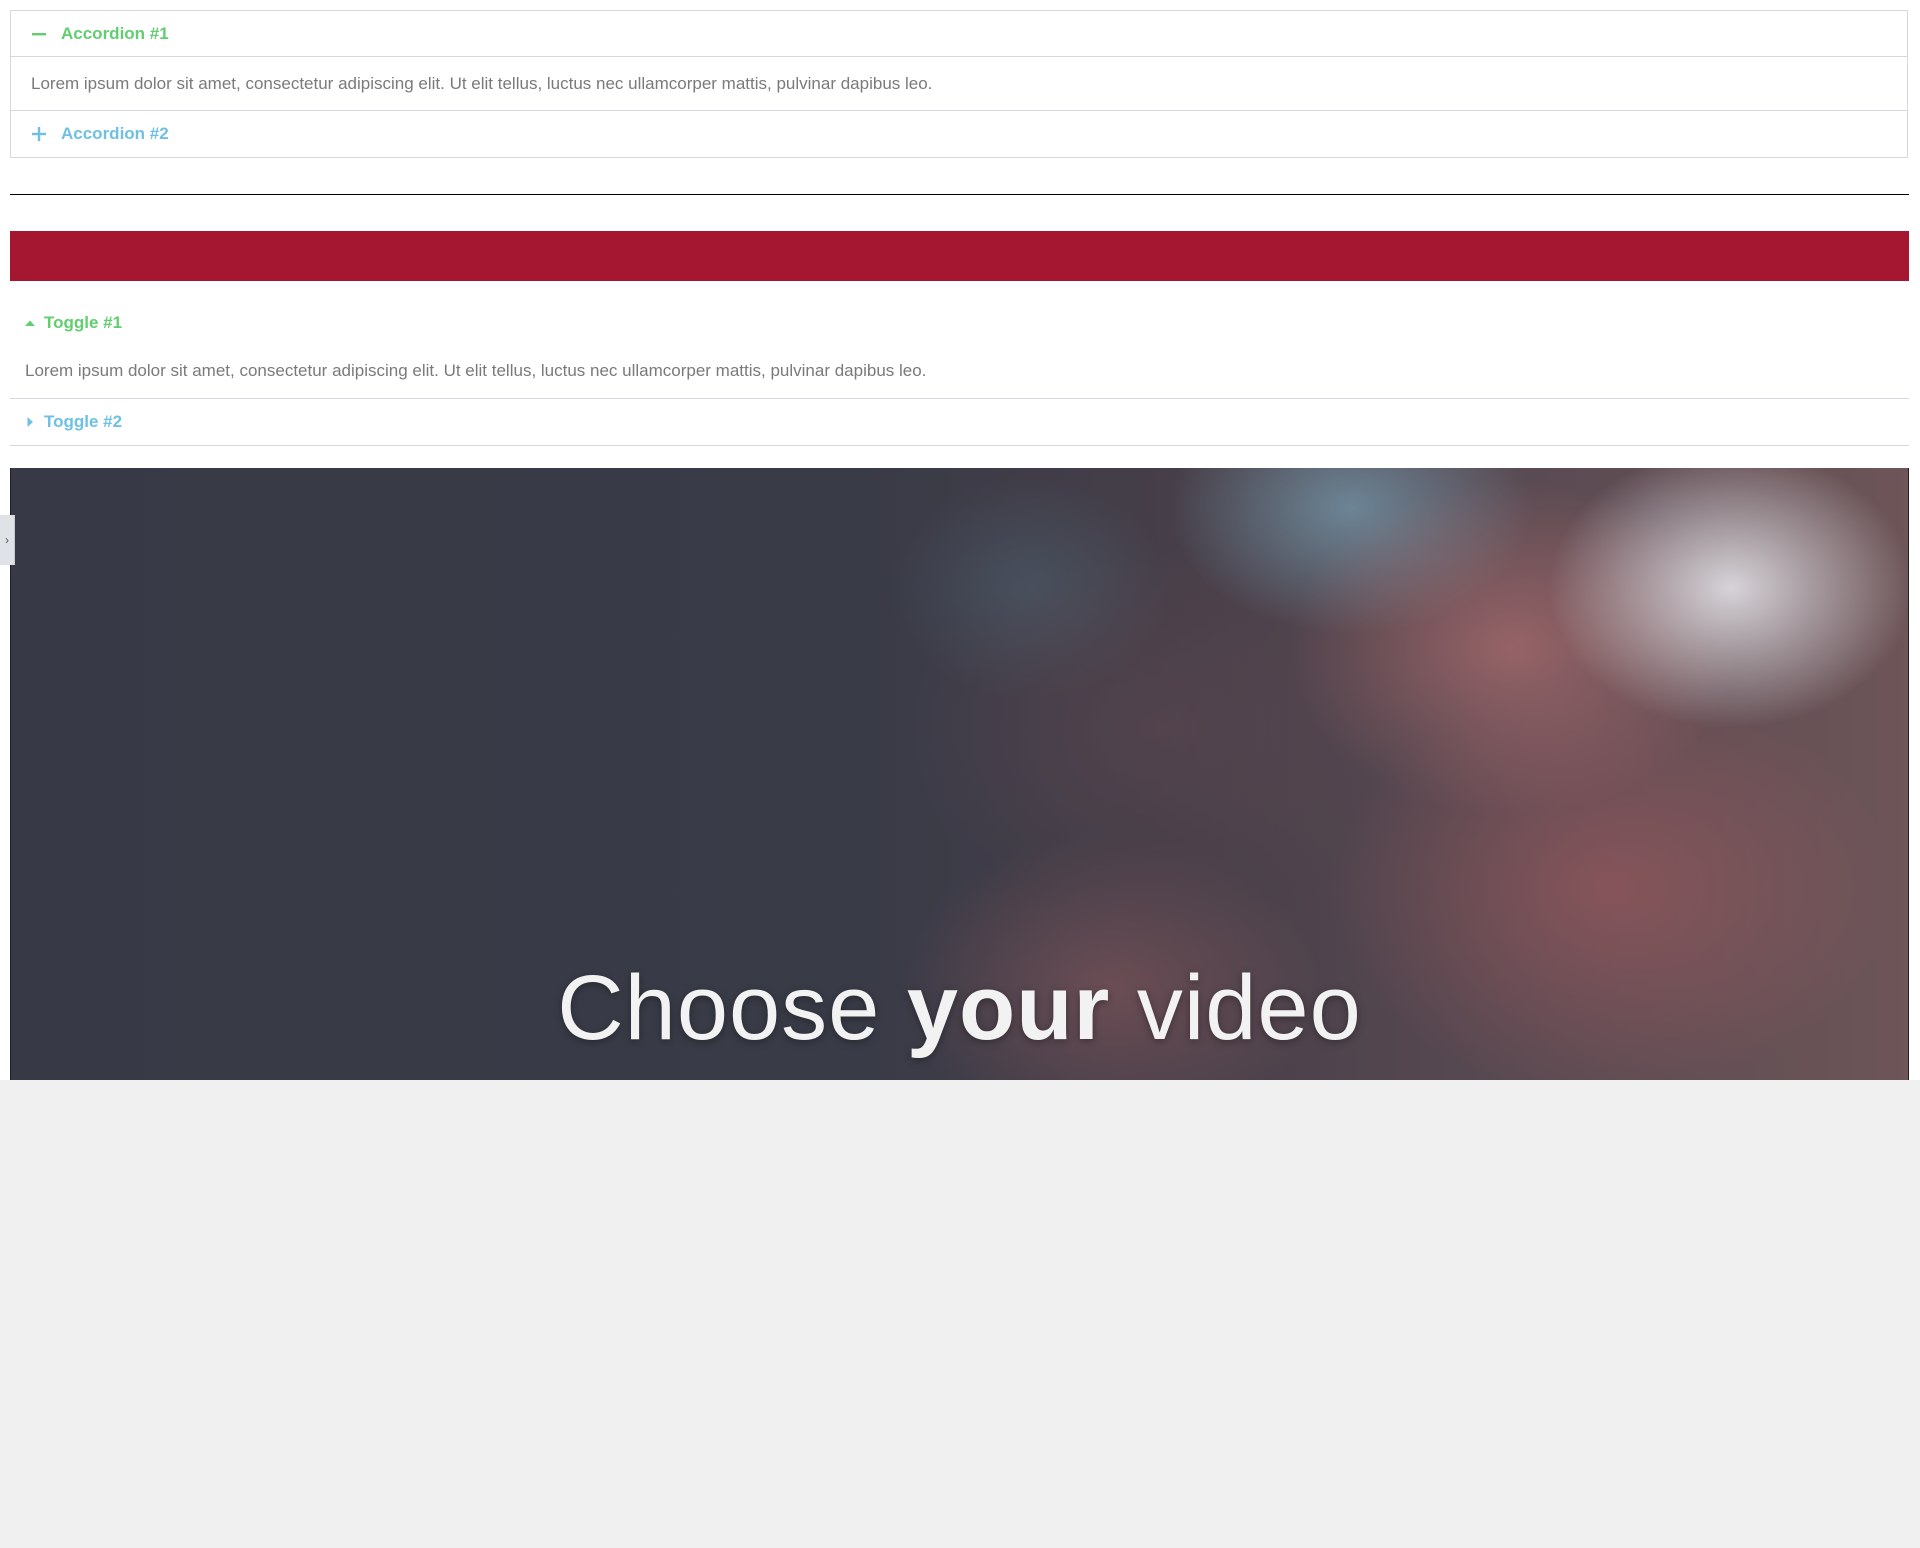  What do you see at coordinates (732, 1008) in the screenshot?
I see `caption-text-pre: Choose` at bounding box center [732, 1008].